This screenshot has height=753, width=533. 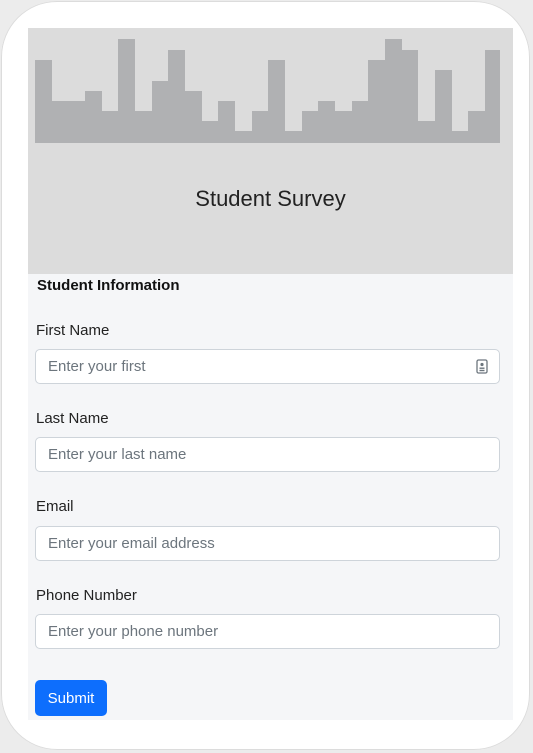 What do you see at coordinates (108, 285) in the screenshot?
I see `section-title: Student Information` at bounding box center [108, 285].